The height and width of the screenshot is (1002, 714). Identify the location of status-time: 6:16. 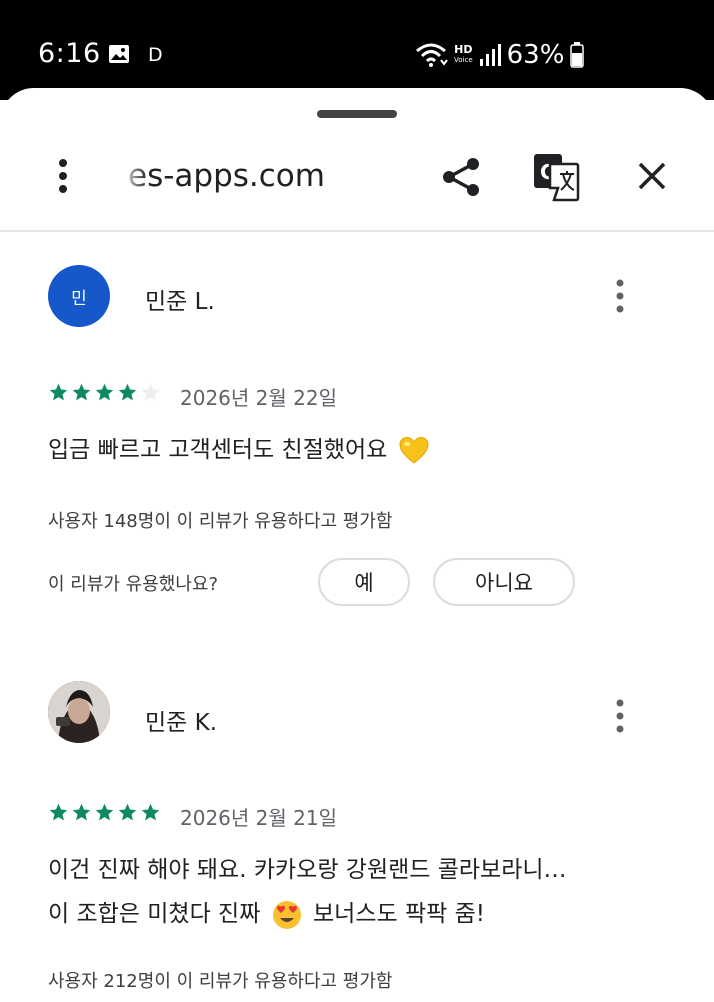
(69, 53).